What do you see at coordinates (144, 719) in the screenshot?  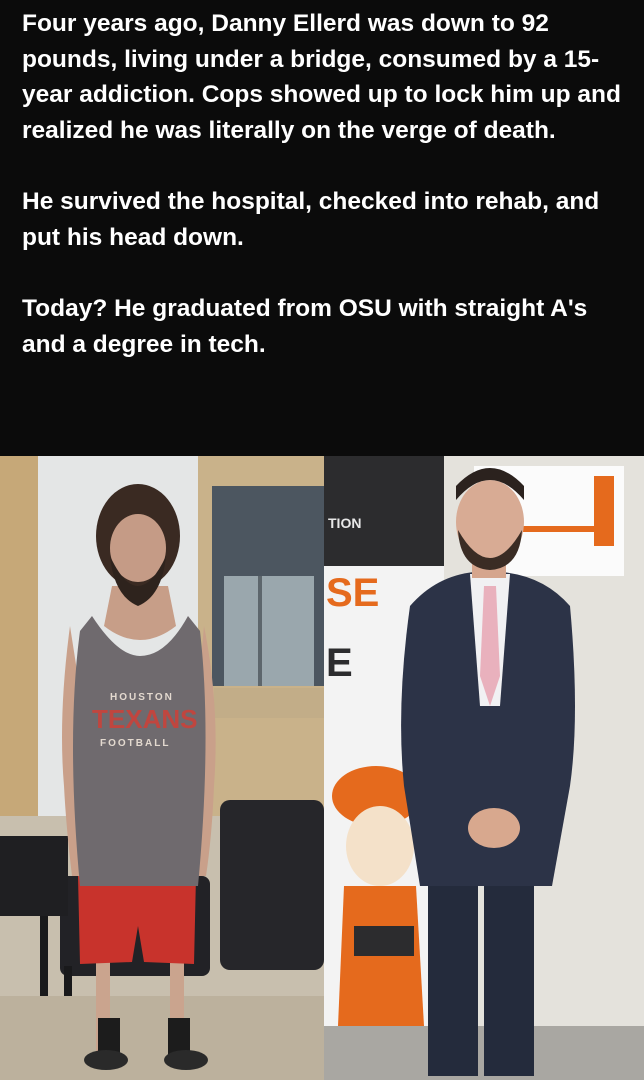 I see `shirt-text-texans: TEXANS` at bounding box center [144, 719].